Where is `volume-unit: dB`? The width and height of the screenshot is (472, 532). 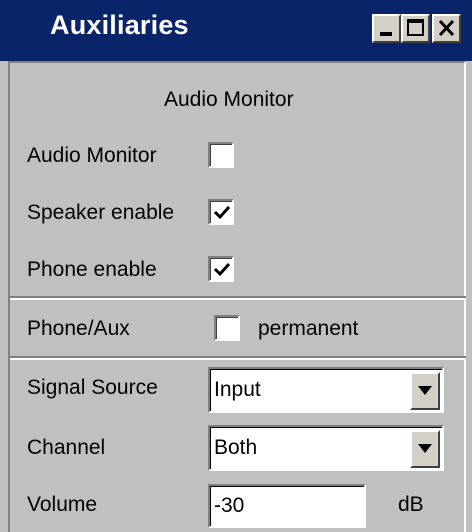 volume-unit: dB is located at coordinates (411, 504).